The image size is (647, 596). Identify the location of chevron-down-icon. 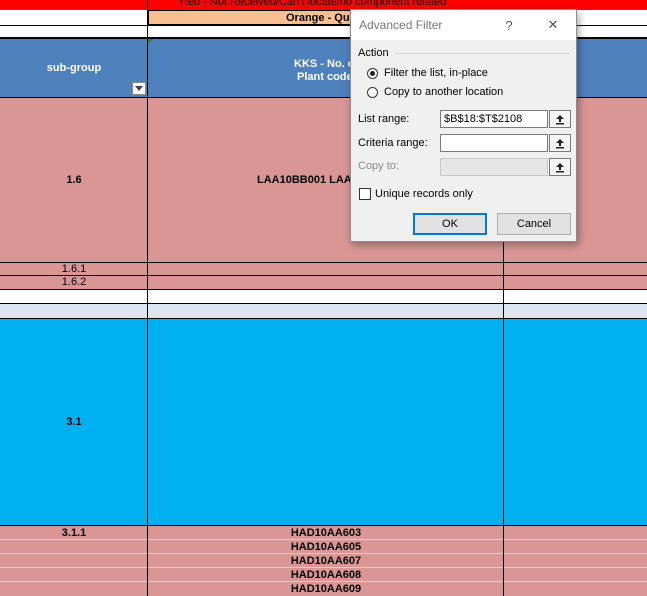
(139, 88).